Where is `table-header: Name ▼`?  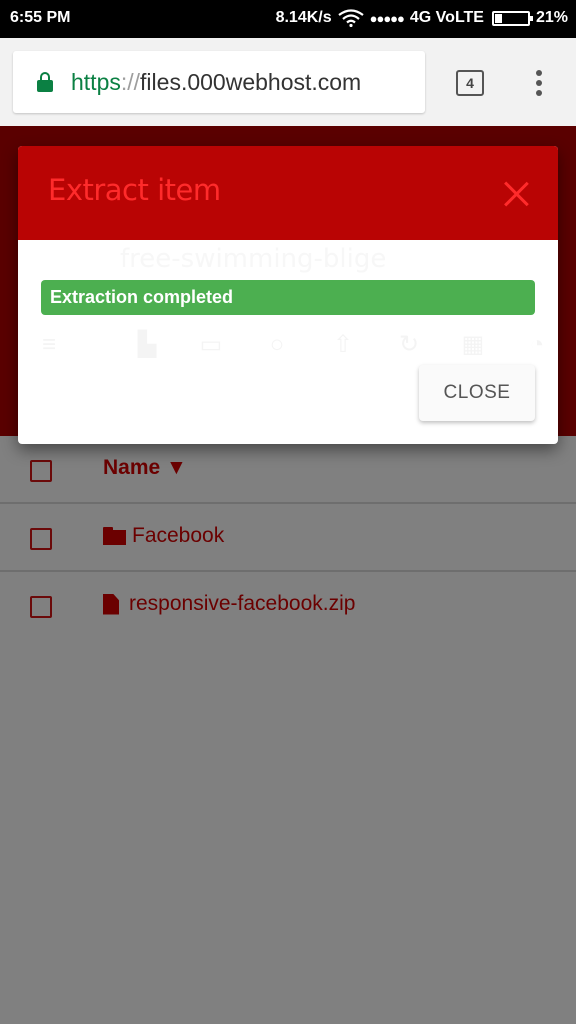 table-header: Name ▼ is located at coordinates (288, 470).